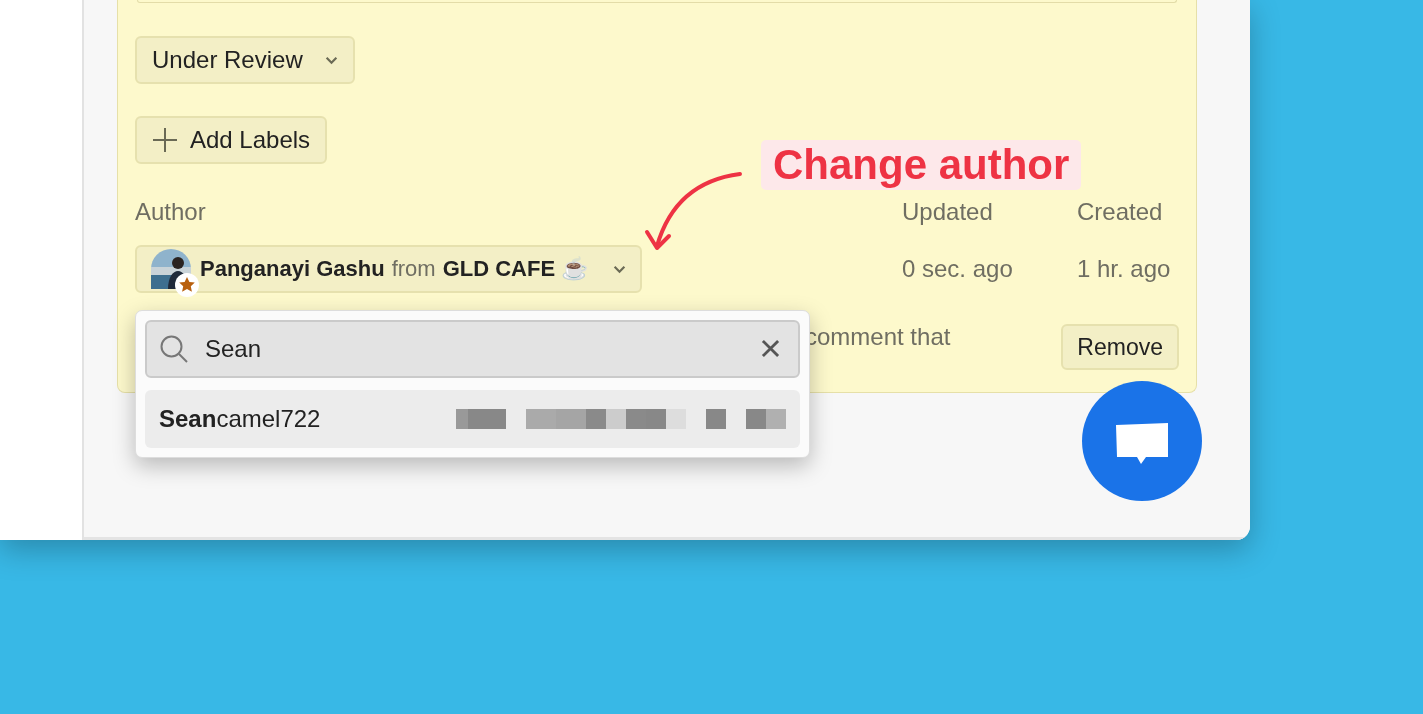 This screenshot has height=714, width=1423. I want to click on author-label: Author, so click(171, 212).